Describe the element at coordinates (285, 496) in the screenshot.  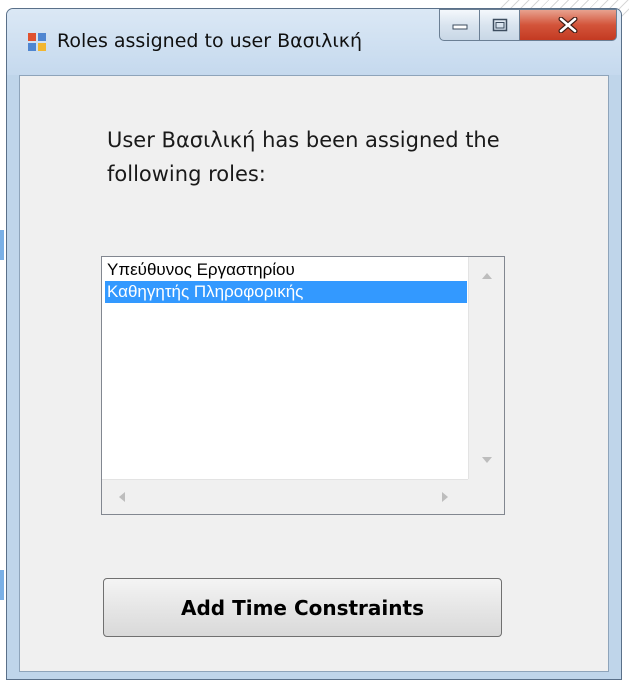
I see `horizontal-scrollbar` at that location.